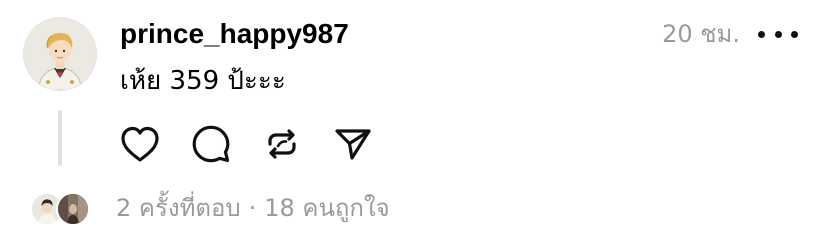  I want to click on comment-bubble-icon, so click(211, 144).